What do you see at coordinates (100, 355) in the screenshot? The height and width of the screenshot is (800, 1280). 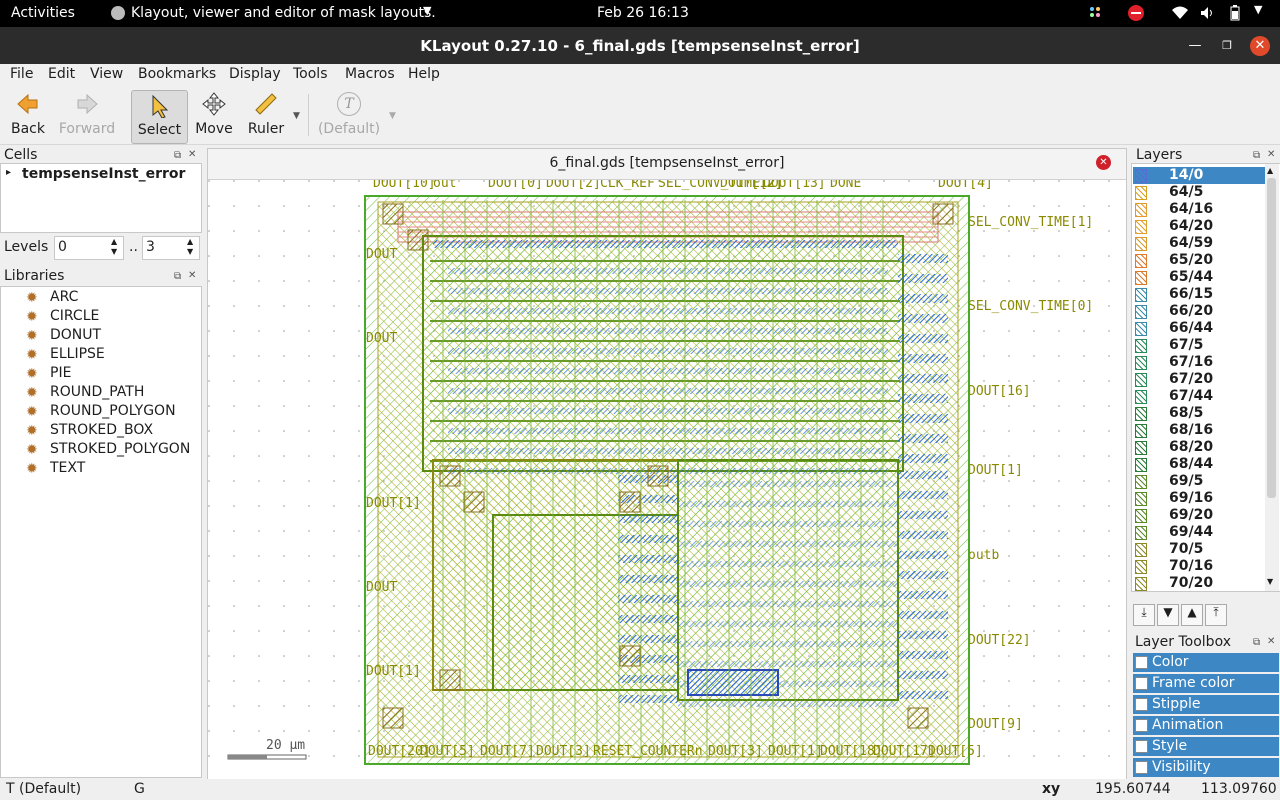 I see `library-item: ✹ ELLIPSE` at bounding box center [100, 355].